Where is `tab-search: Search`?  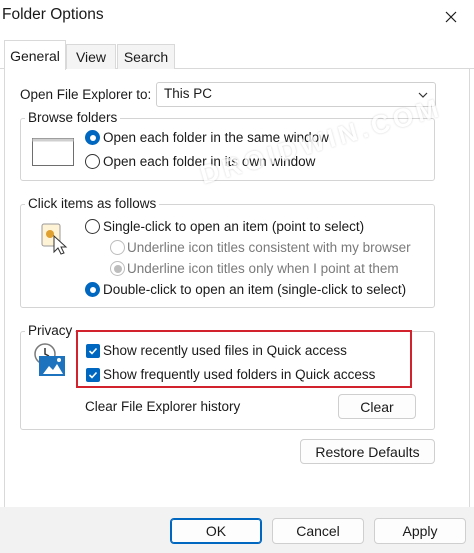 tab-search: Search is located at coordinates (146, 56).